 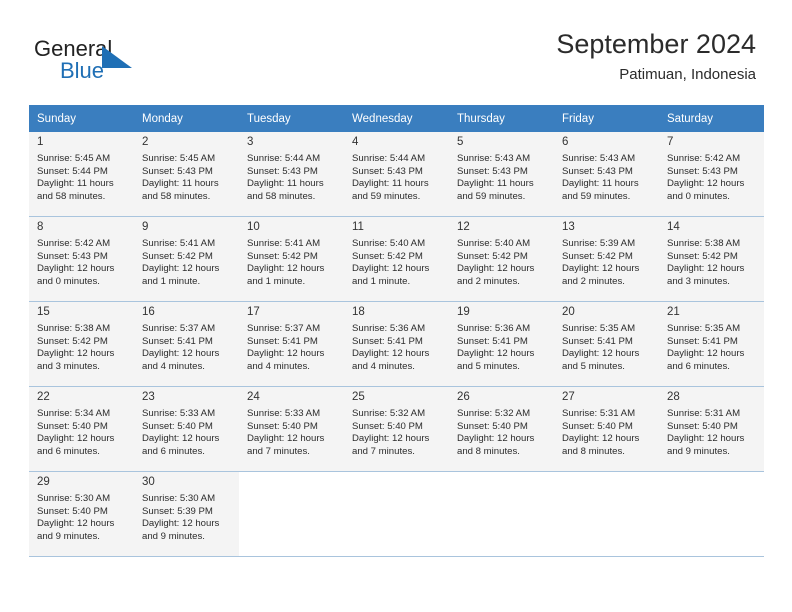 What do you see at coordinates (291, 118) in the screenshot?
I see `weekday-header-tuesday: Tuesday` at bounding box center [291, 118].